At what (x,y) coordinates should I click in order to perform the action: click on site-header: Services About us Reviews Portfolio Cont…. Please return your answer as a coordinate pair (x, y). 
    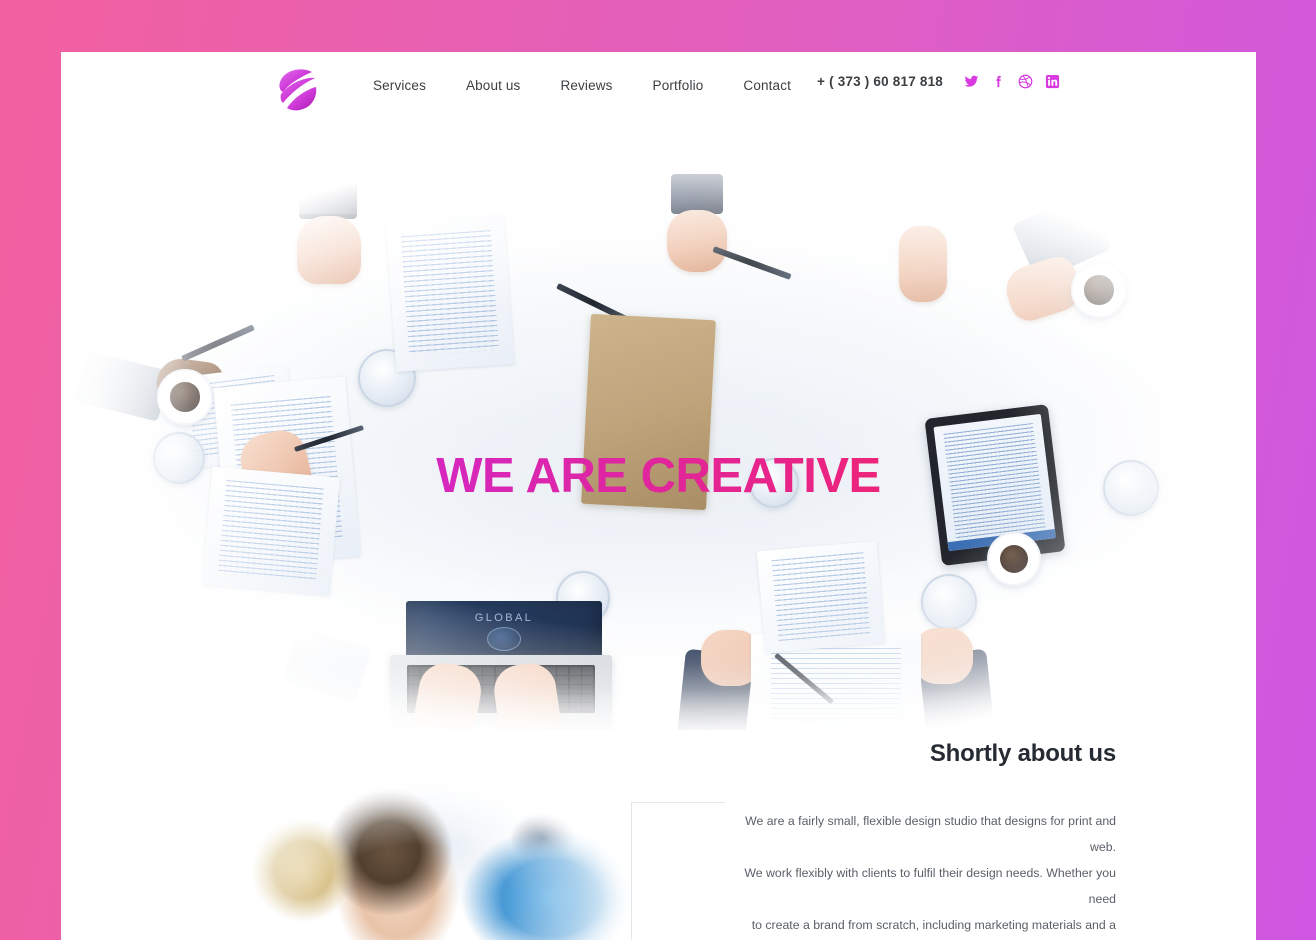
    Looking at the image, I should click on (658, 91).